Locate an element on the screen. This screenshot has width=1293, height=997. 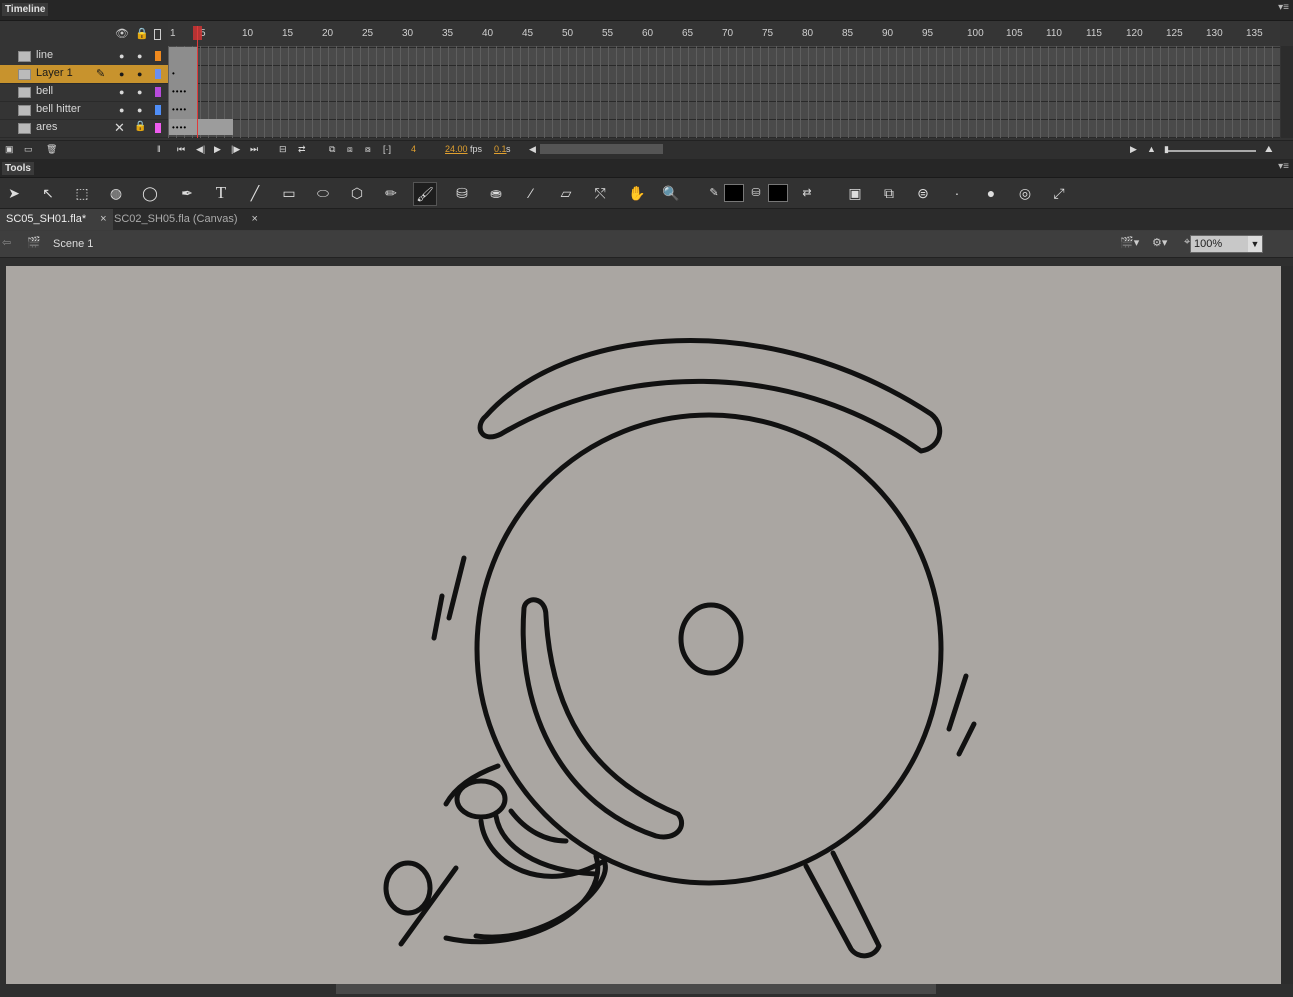
center-frame-icon: ⊟ is located at coordinates (283, 149).